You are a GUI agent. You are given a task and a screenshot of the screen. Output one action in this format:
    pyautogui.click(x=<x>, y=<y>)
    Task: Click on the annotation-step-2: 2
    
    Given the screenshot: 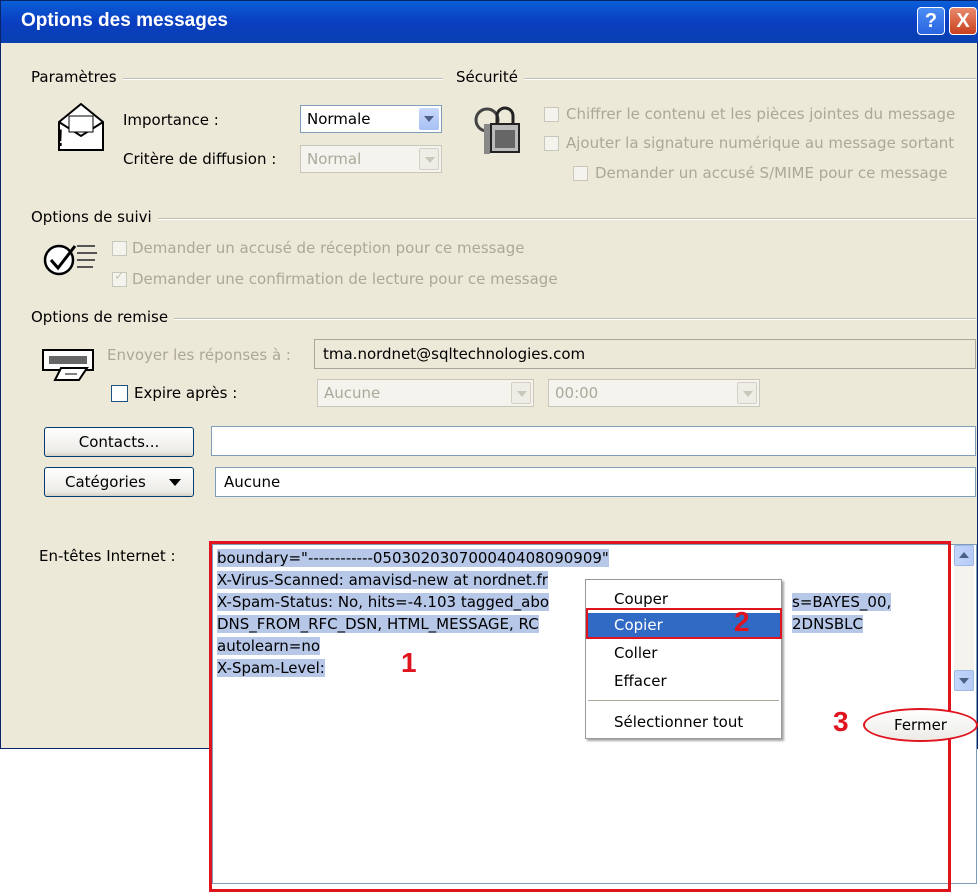 What is the action you would take?
    pyautogui.click(x=742, y=621)
    